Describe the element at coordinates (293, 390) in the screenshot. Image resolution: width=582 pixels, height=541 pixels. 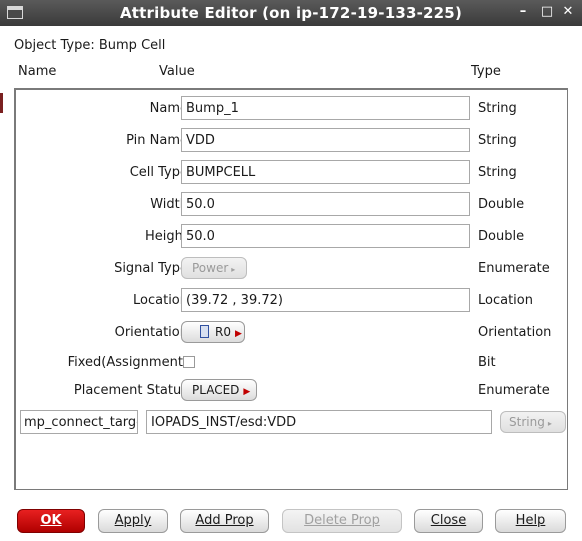
I see `prop-row-placement-status: Placement Status PLACED ▶ Enumerate` at that location.